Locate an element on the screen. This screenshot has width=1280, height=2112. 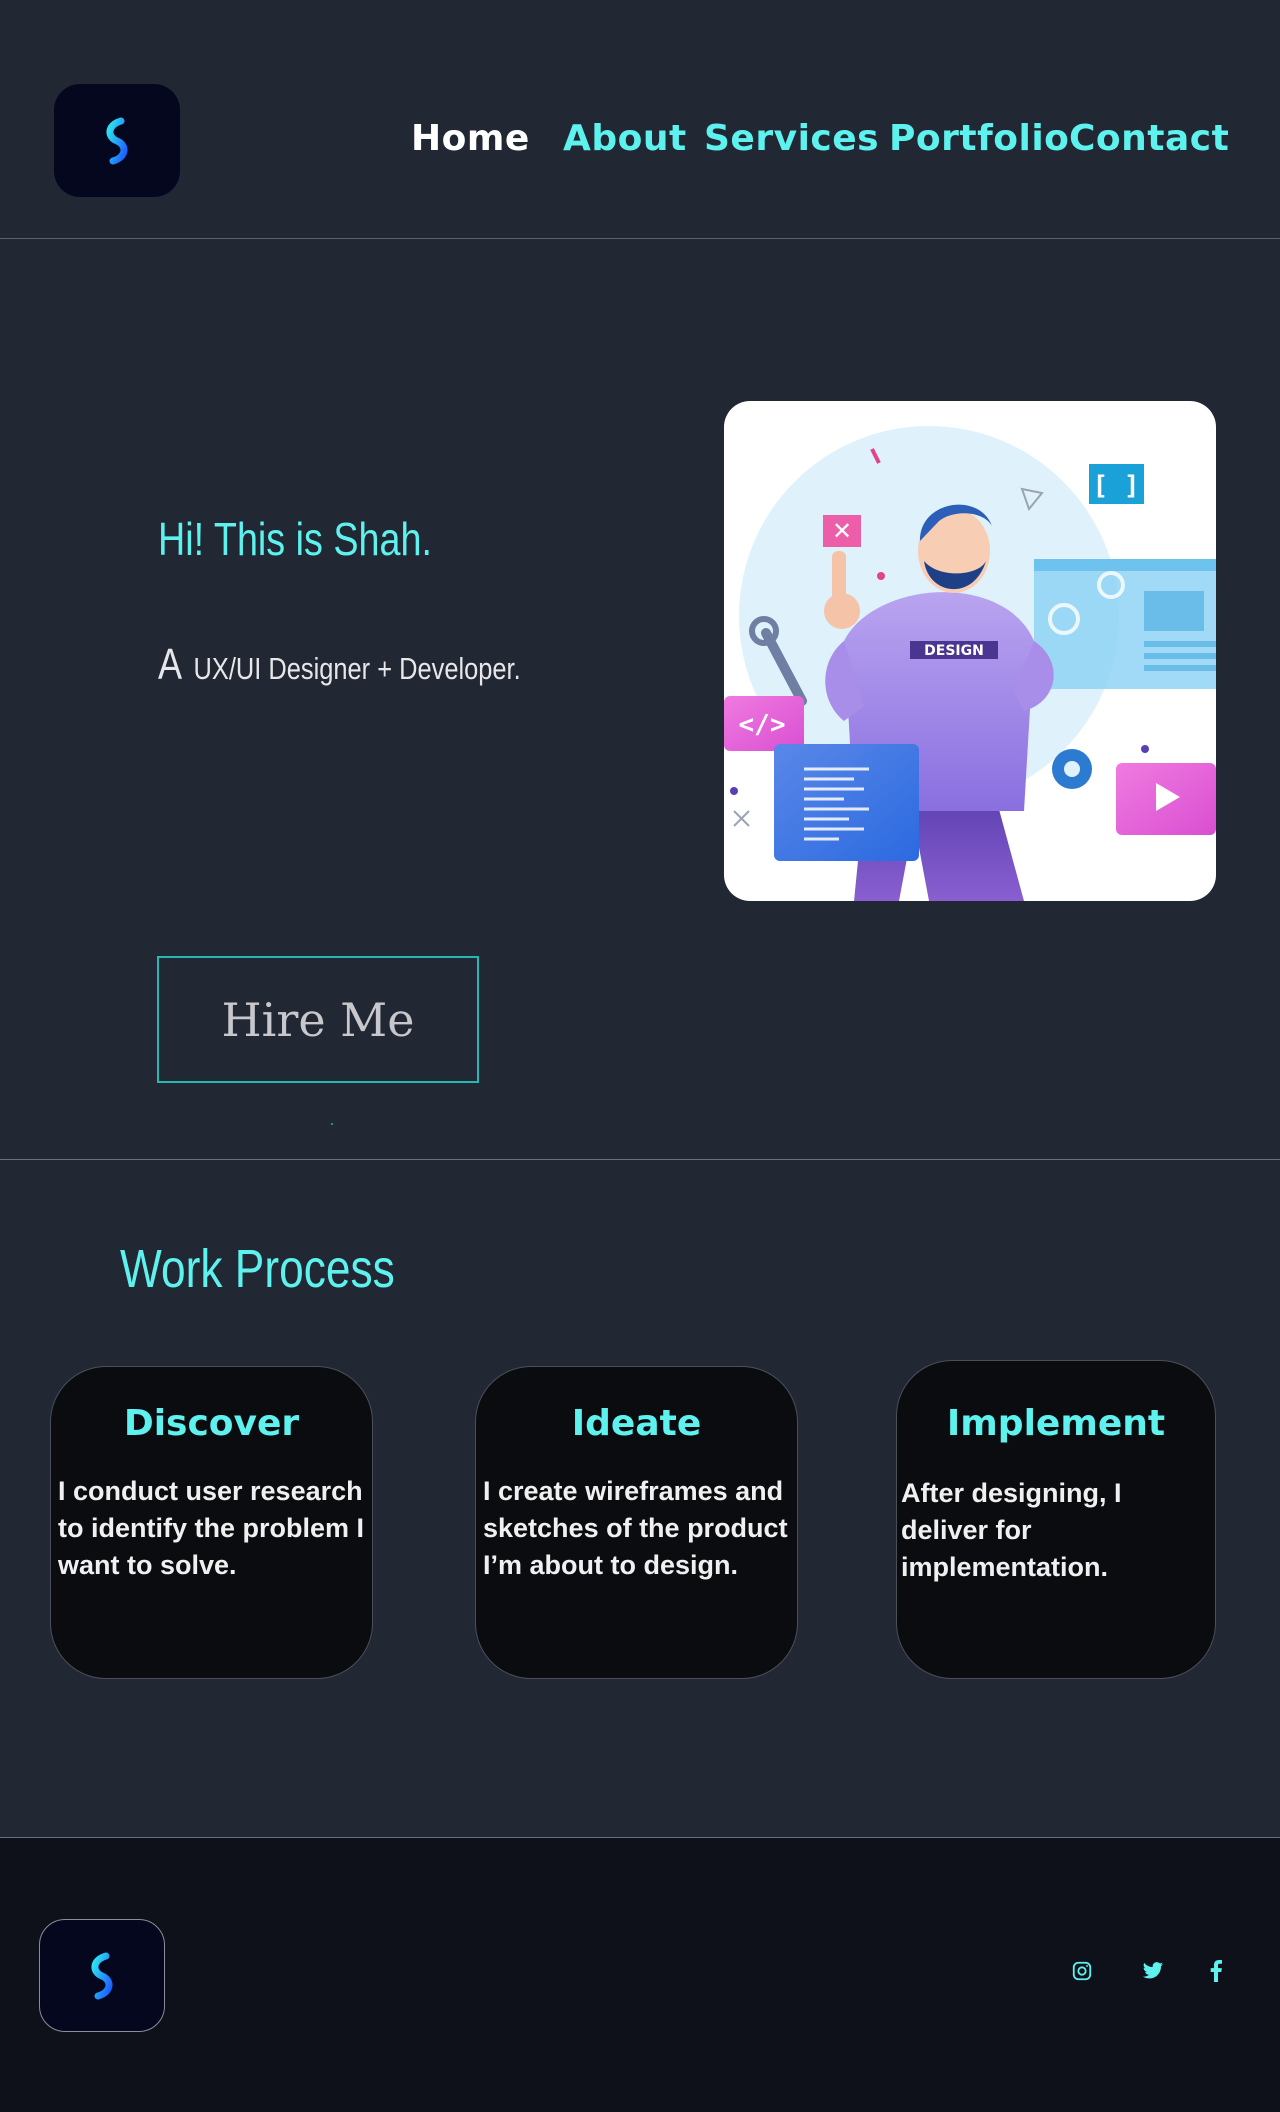
footer-logo is located at coordinates (102, 1975).